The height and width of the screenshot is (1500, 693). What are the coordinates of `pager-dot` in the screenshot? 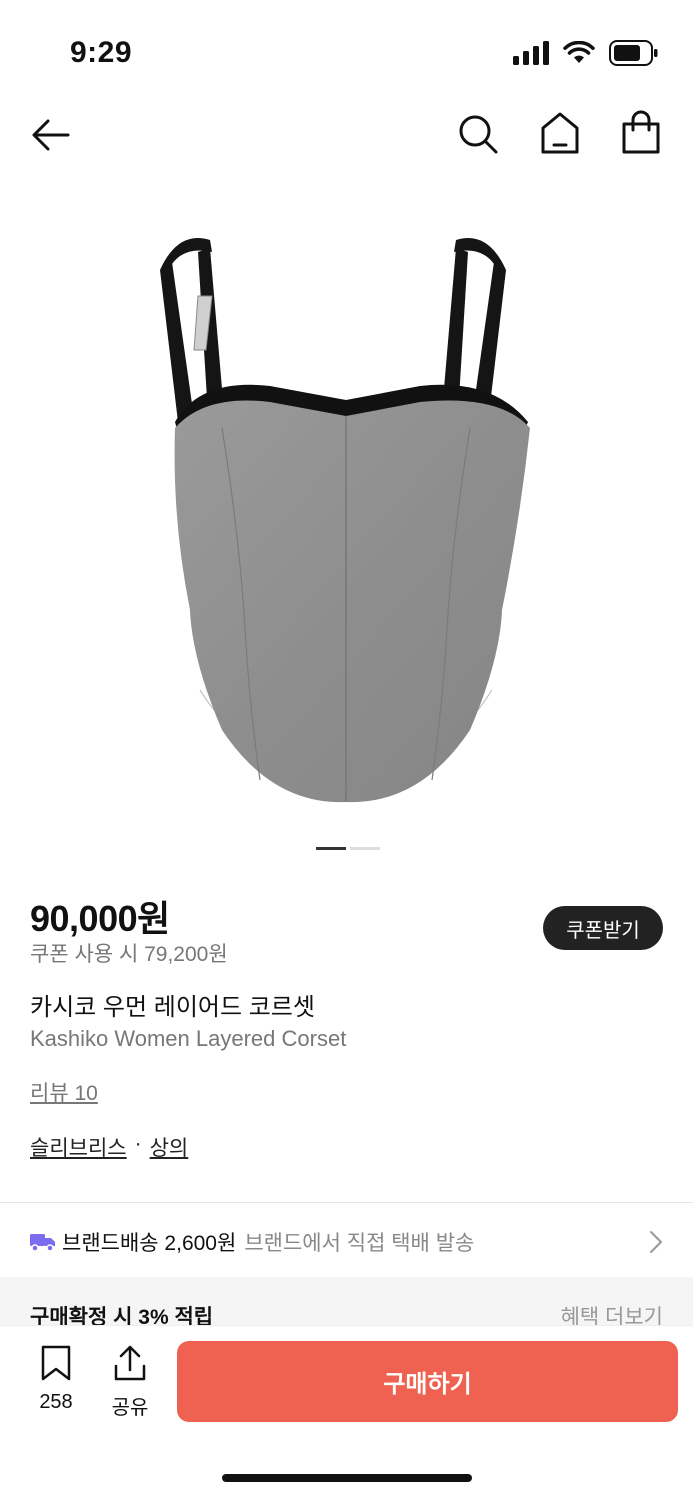 It's located at (365, 848).